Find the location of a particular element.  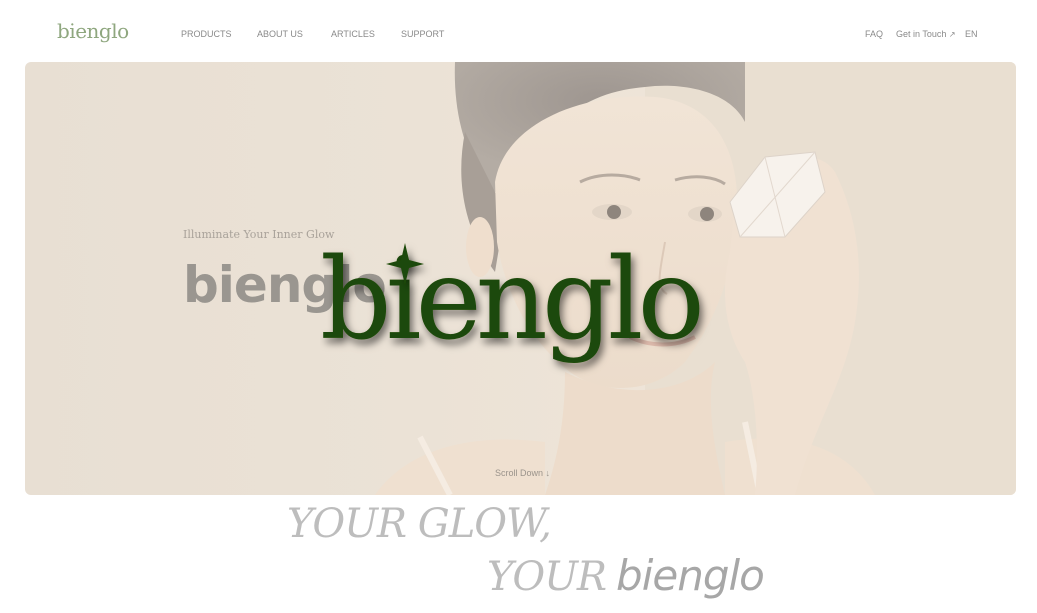

overlay-logo-text: bienglo is located at coordinates (509, 301).